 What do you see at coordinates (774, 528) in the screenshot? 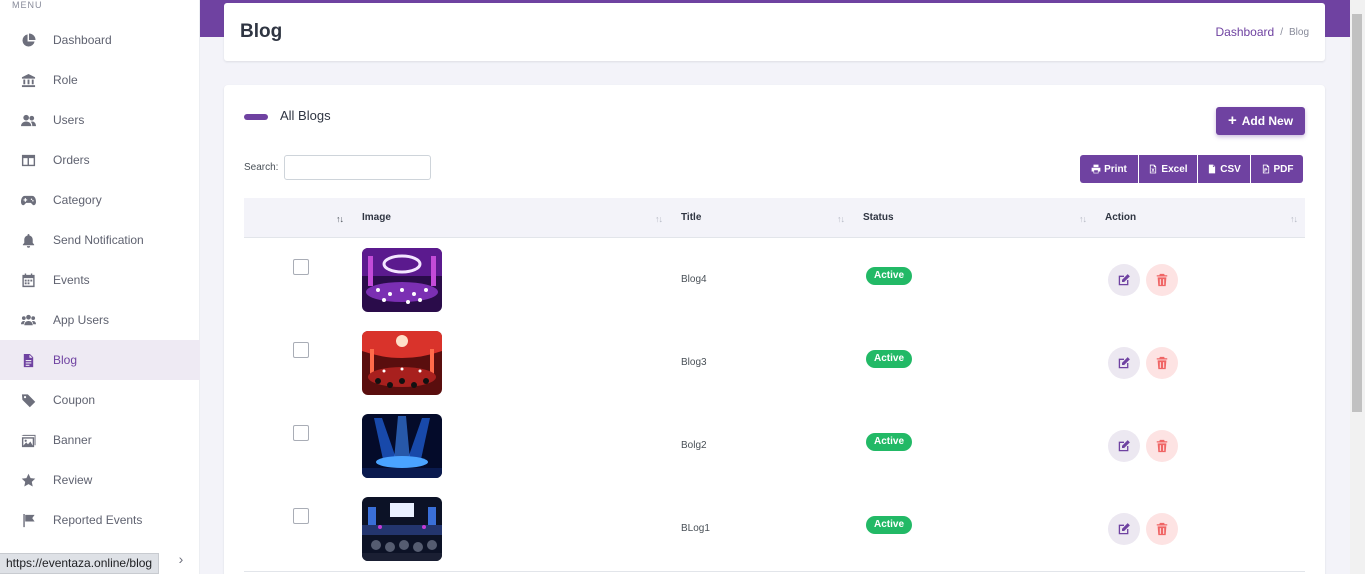
I see `table-row: BLog1 Active` at bounding box center [774, 528].